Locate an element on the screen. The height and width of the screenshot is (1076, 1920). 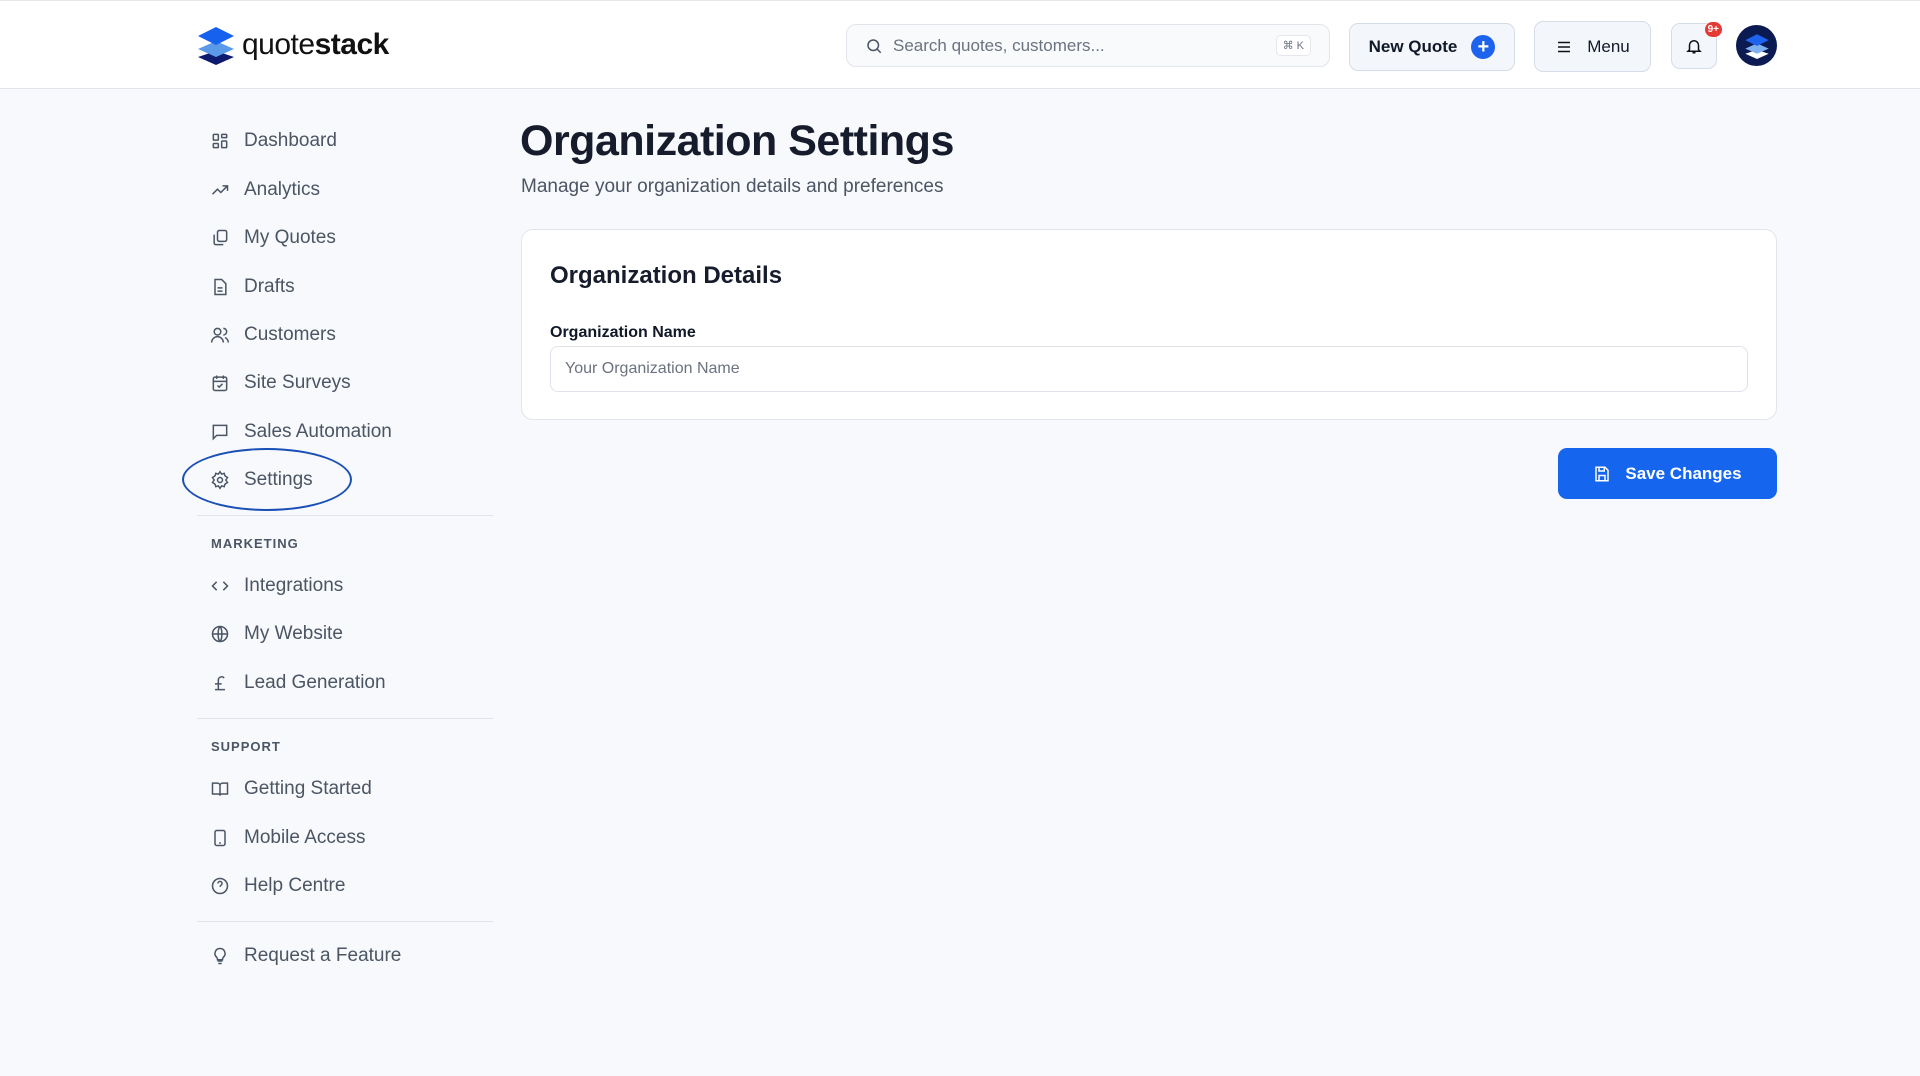
org-name-label: Organization Name is located at coordinates (623, 332).